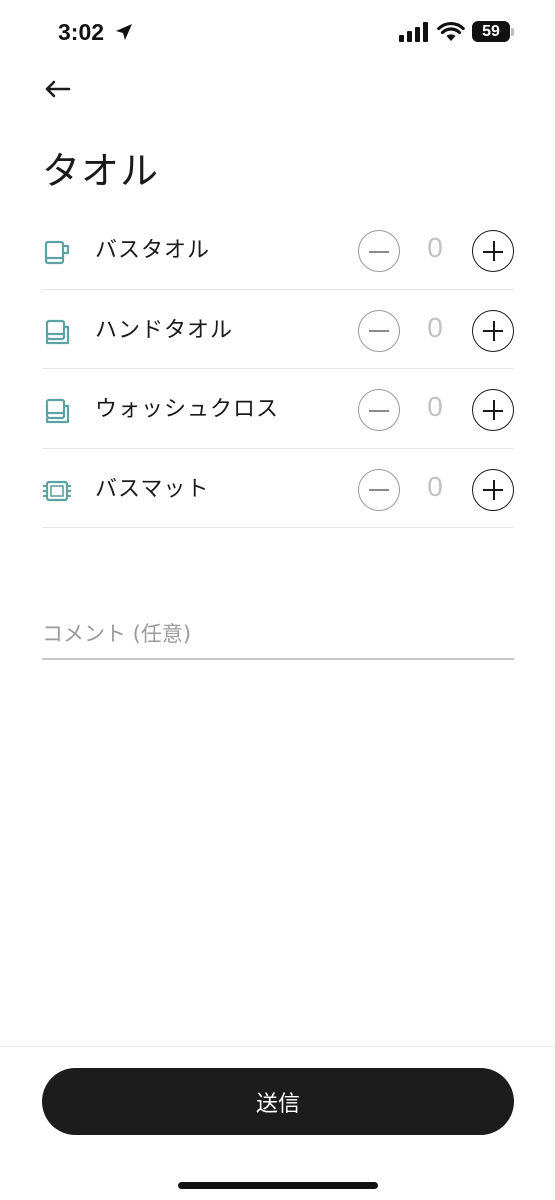 The width and height of the screenshot is (555, 1200). Describe the element at coordinates (187, 409) in the screenshot. I see `item-label: ウォッシュクロス` at that location.